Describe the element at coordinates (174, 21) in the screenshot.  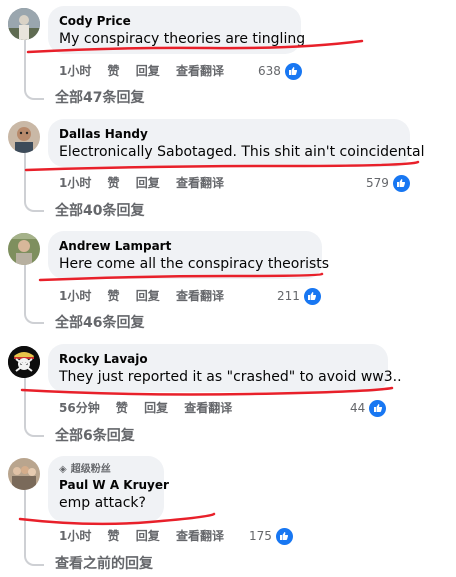
I see `comment-author: Cody Price` at that location.